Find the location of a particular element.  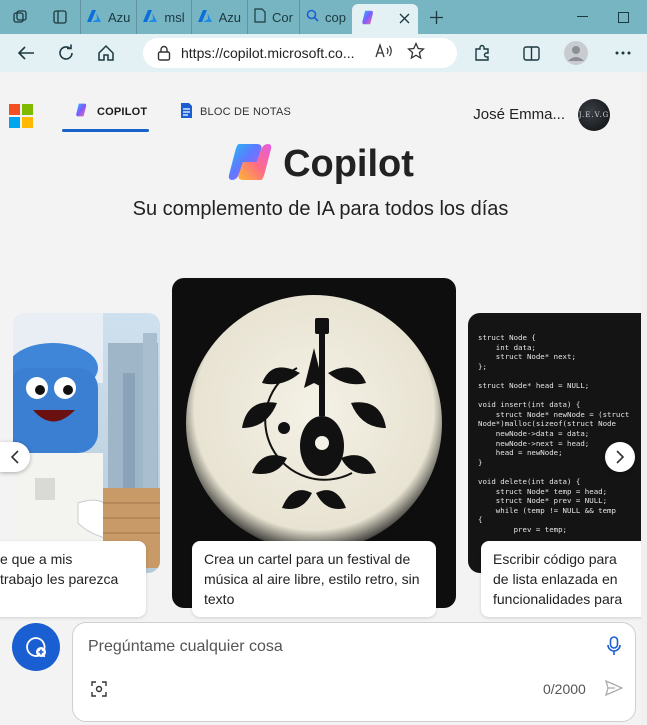

new-chat-icon is located at coordinates (36, 647).